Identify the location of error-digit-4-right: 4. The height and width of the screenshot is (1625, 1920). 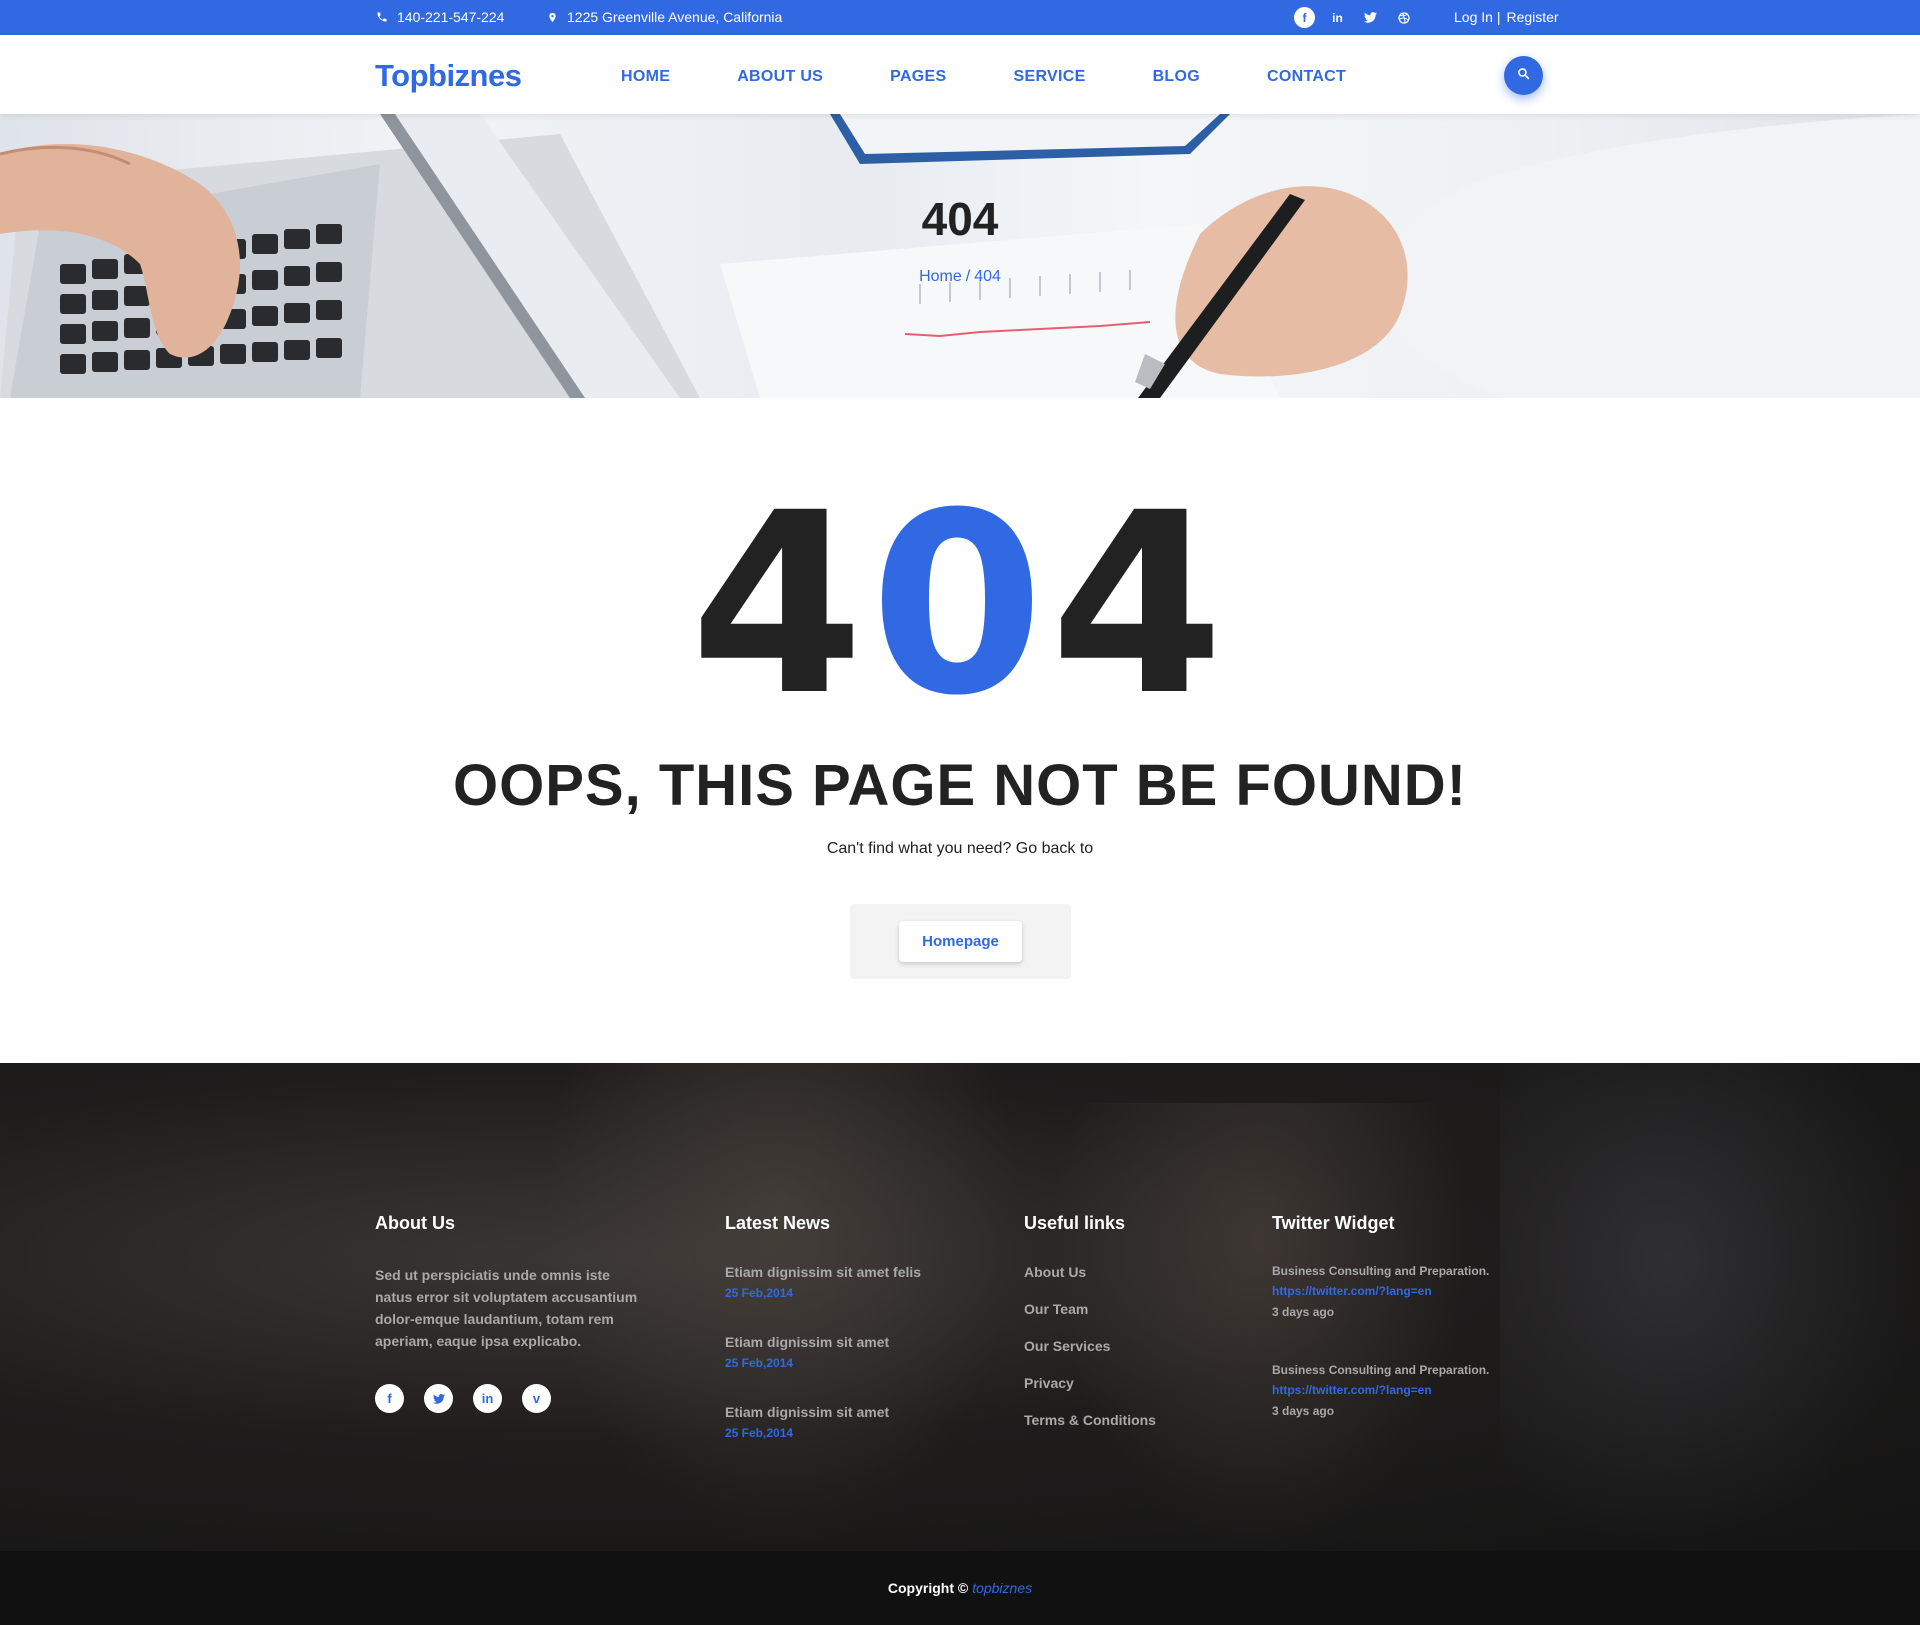
(1139, 604).